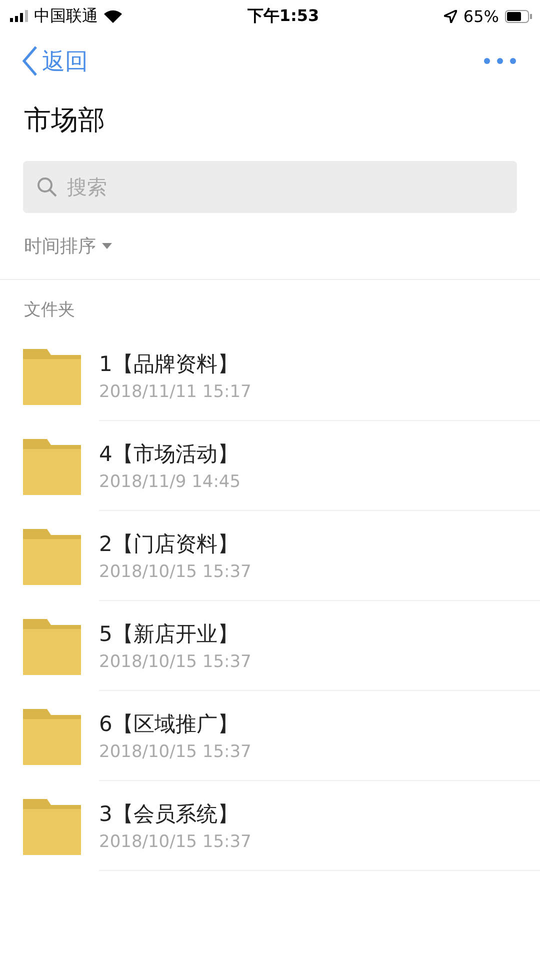  Describe the element at coordinates (518, 16) in the screenshot. I see `battery-icon` at that location.